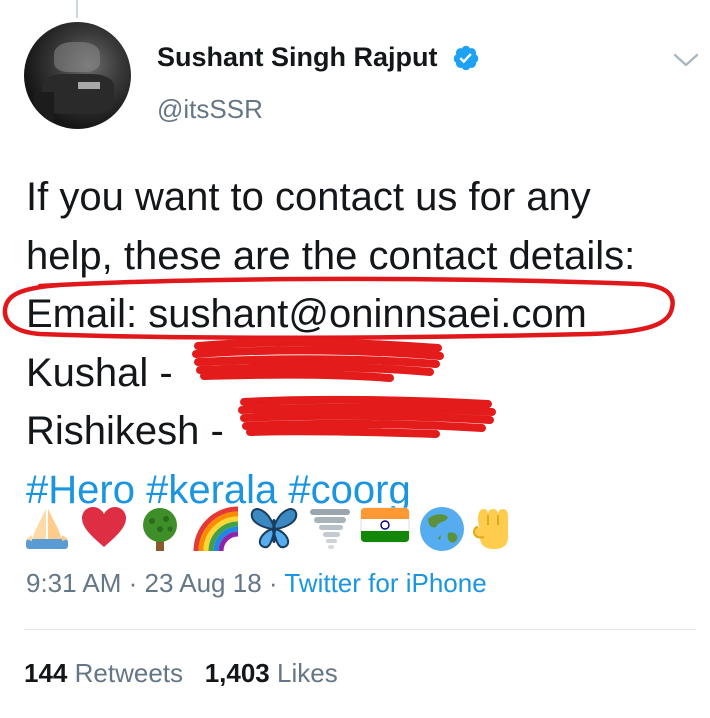  What do you see at coordinates (160, 529) in the screenshot?
I see `deciduous-tree-icon` at bounding box center [160, 529].